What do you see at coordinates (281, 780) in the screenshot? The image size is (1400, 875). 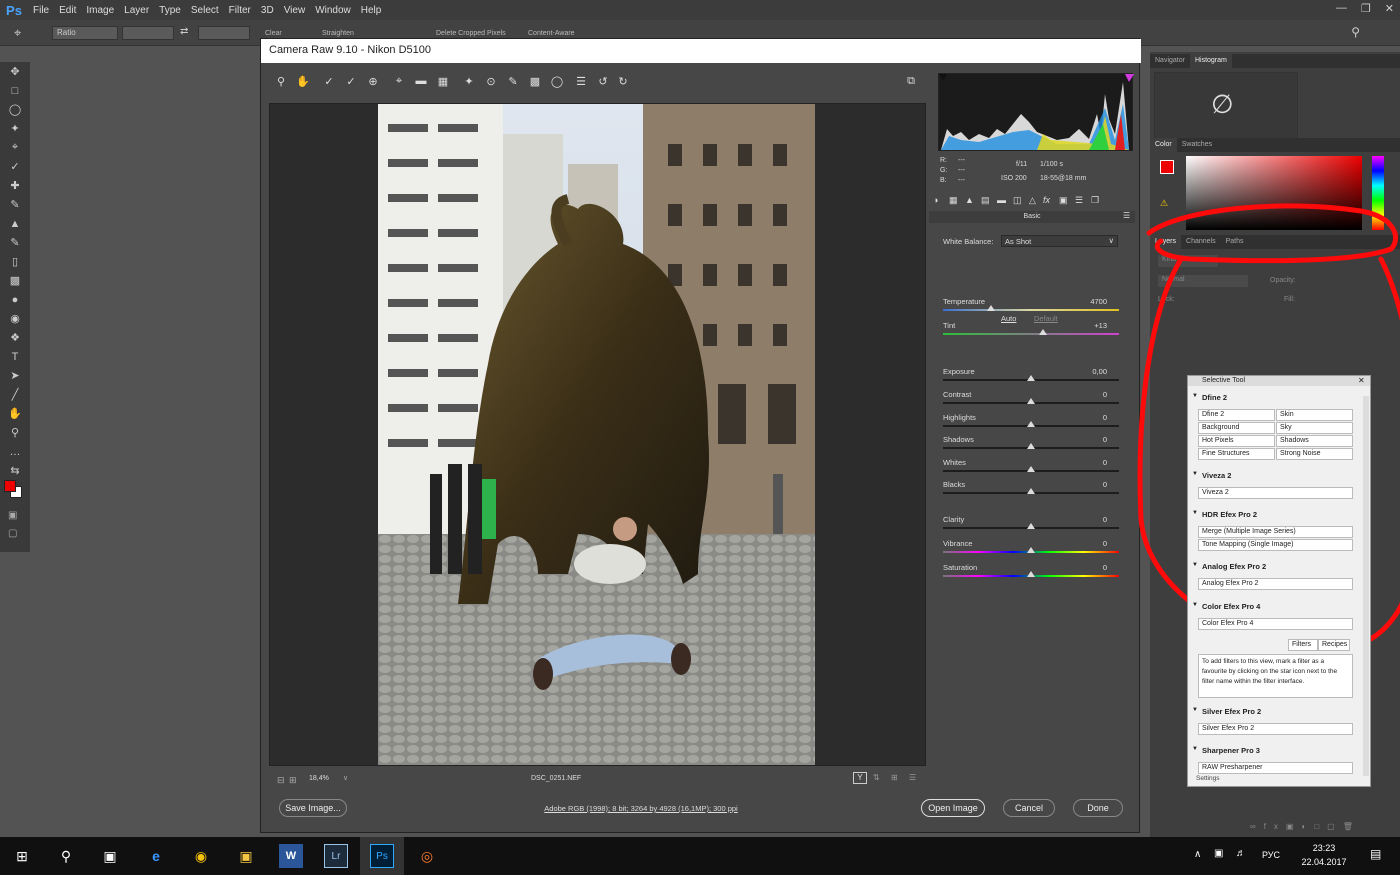 I see `zoom-out-icon: ⊟` at bounding box center [281, 780].